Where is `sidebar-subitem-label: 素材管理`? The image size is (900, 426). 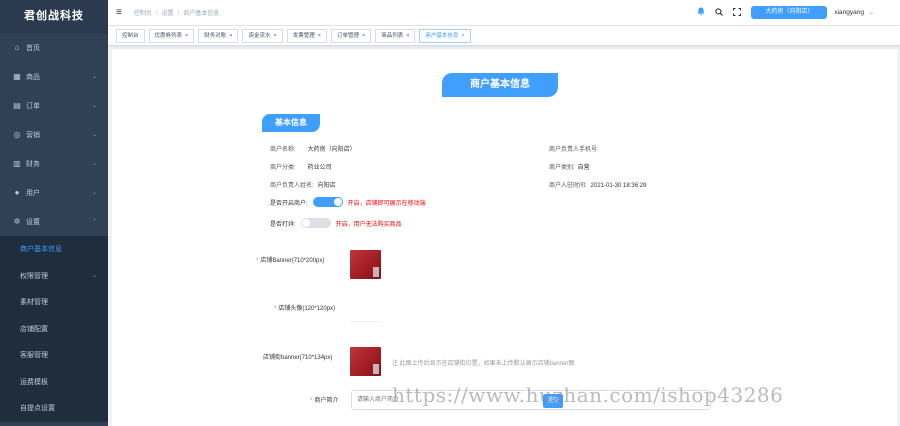 sidebar-subitem-label: 素材管理 is located at coordinates (34, 303).